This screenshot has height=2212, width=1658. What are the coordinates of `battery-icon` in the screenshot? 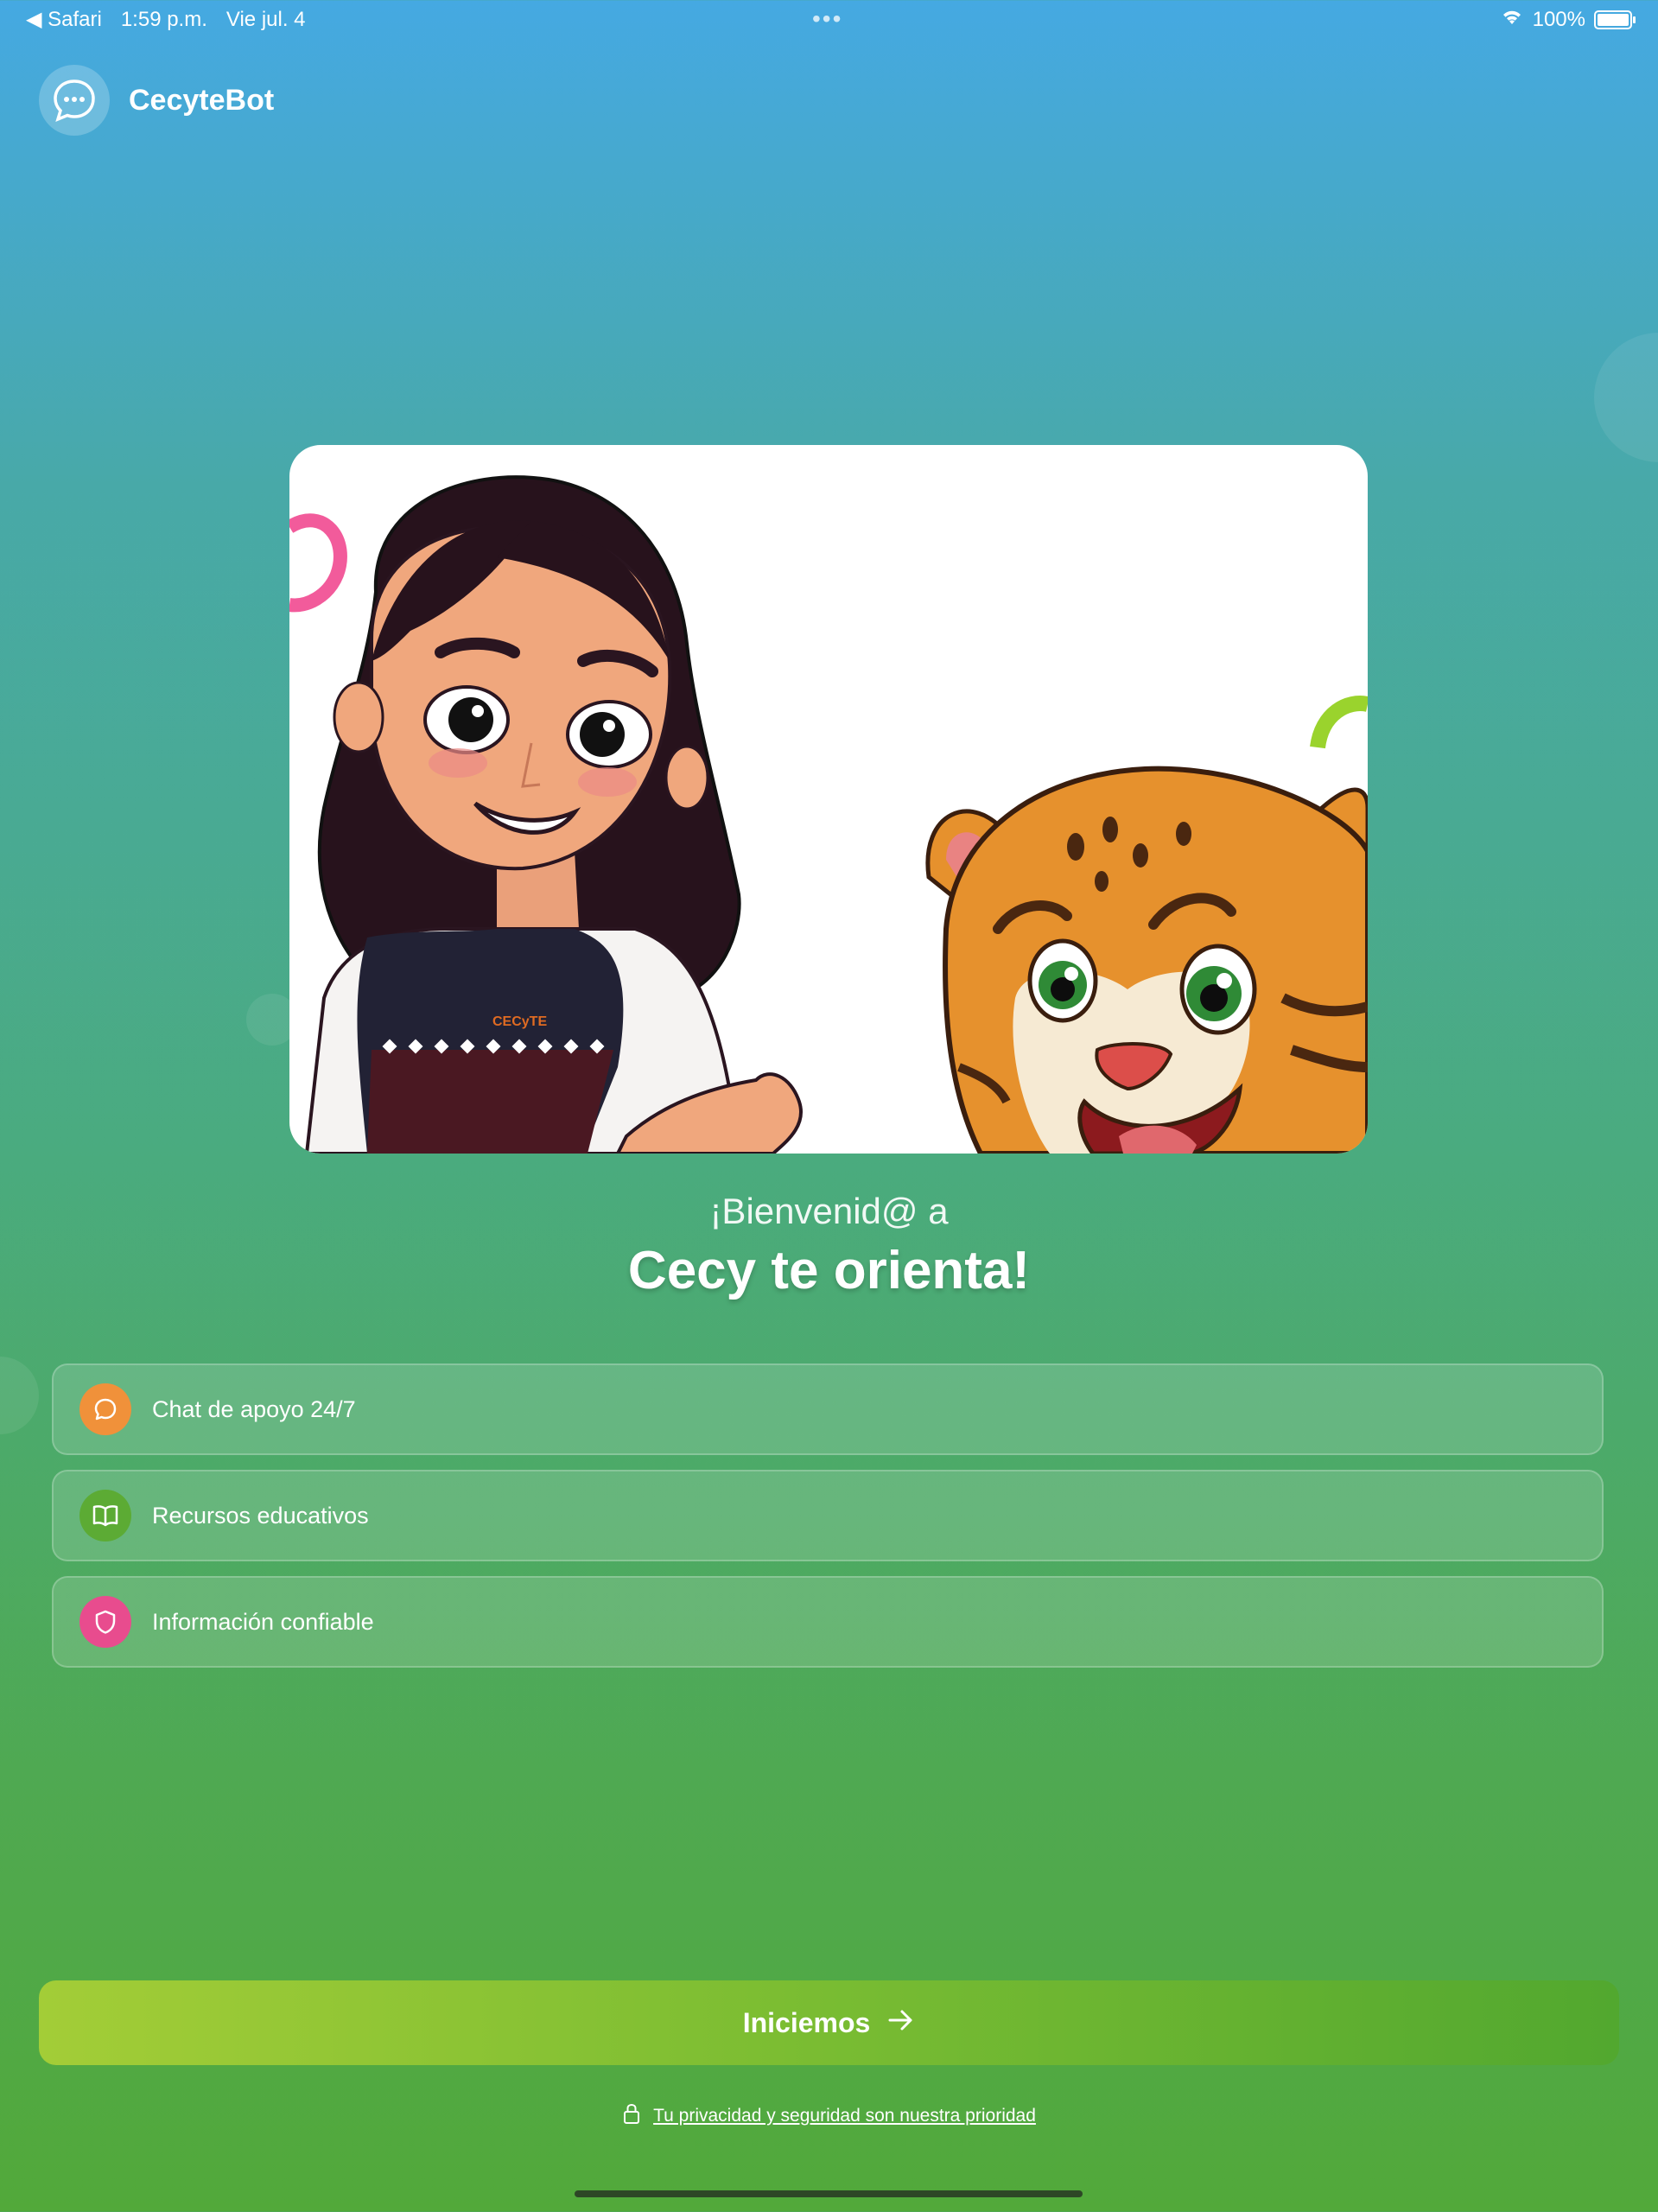 It's located at (1615, 19).